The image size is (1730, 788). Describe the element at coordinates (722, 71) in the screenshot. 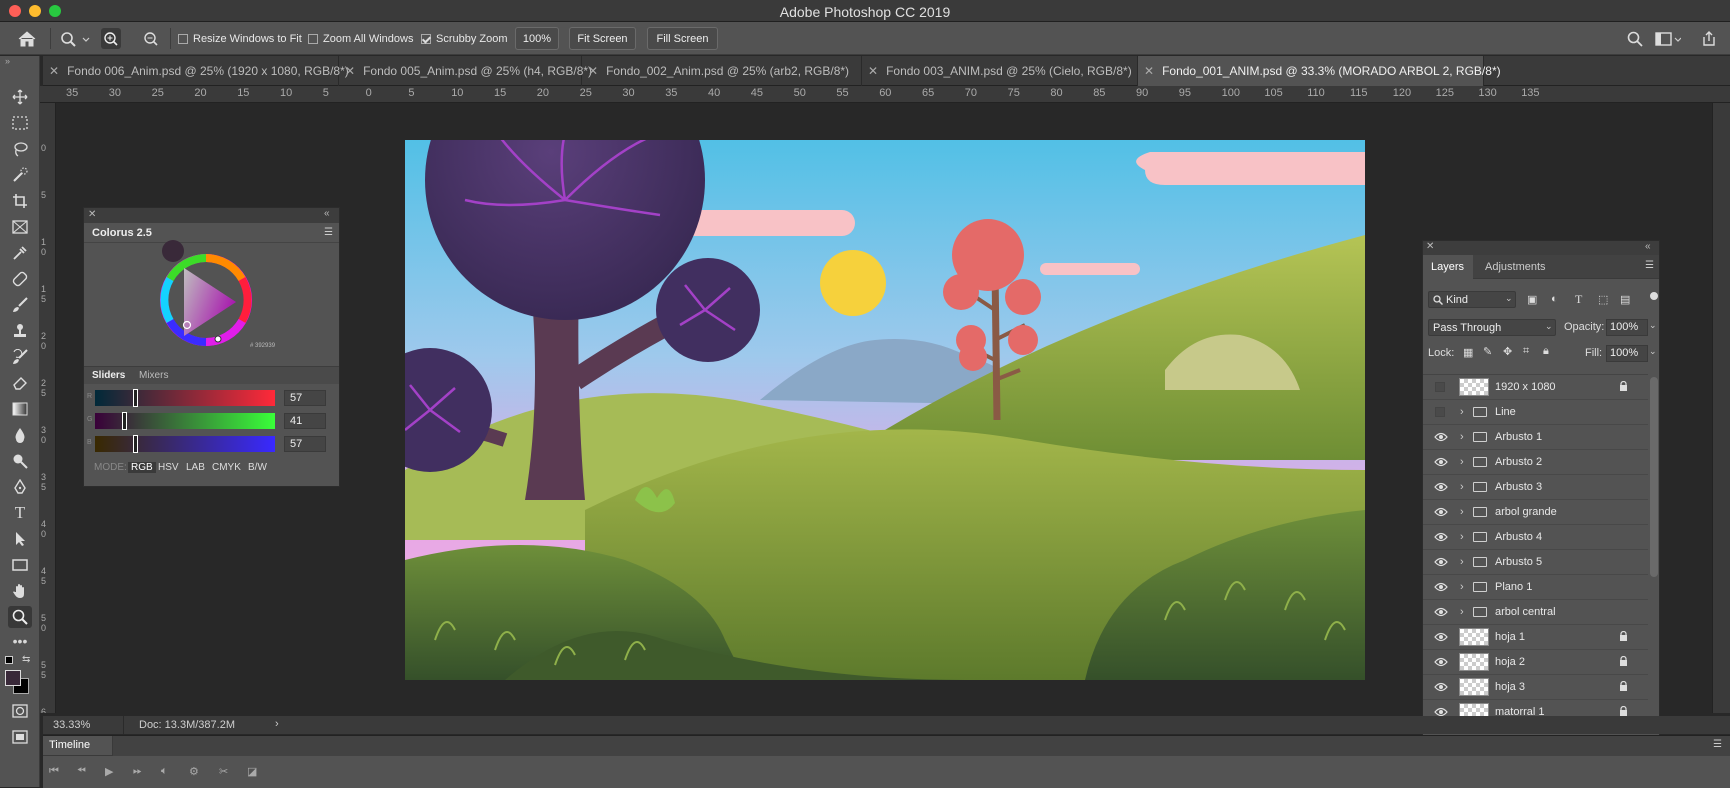

I see `tab-fondo-002: ✕ Fondo_002_Anim.psd @ 25% (arb2, RGB/8*)` at that location.